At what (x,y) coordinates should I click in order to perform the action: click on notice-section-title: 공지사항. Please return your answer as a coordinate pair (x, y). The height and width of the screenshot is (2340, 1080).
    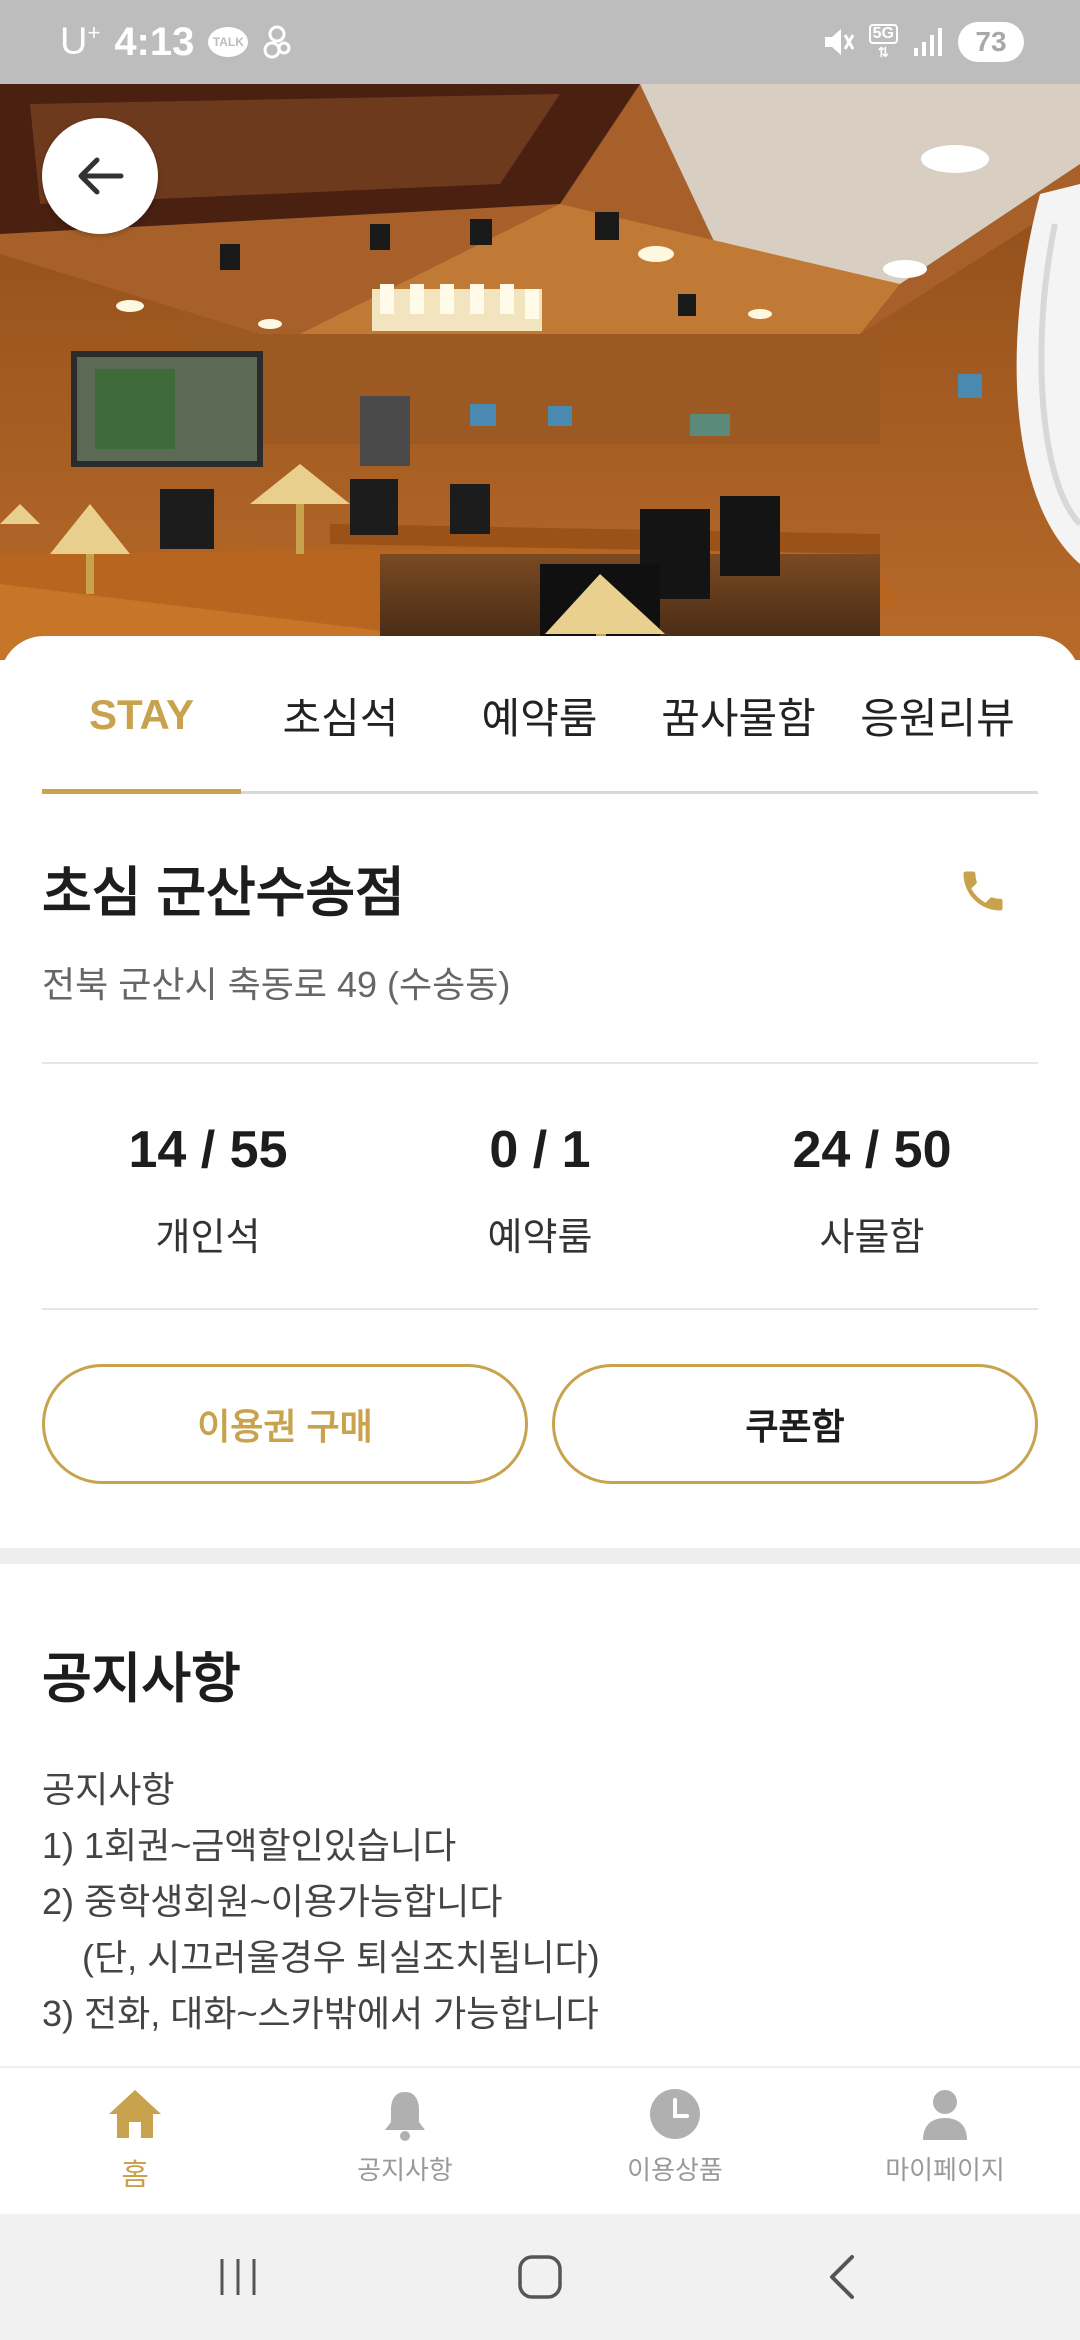
    Looking at the image, I should click on (141, 1679).